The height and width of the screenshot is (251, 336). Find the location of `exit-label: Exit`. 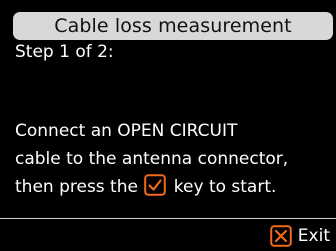

exit-label: Exit is located at coordinates (313, 236).